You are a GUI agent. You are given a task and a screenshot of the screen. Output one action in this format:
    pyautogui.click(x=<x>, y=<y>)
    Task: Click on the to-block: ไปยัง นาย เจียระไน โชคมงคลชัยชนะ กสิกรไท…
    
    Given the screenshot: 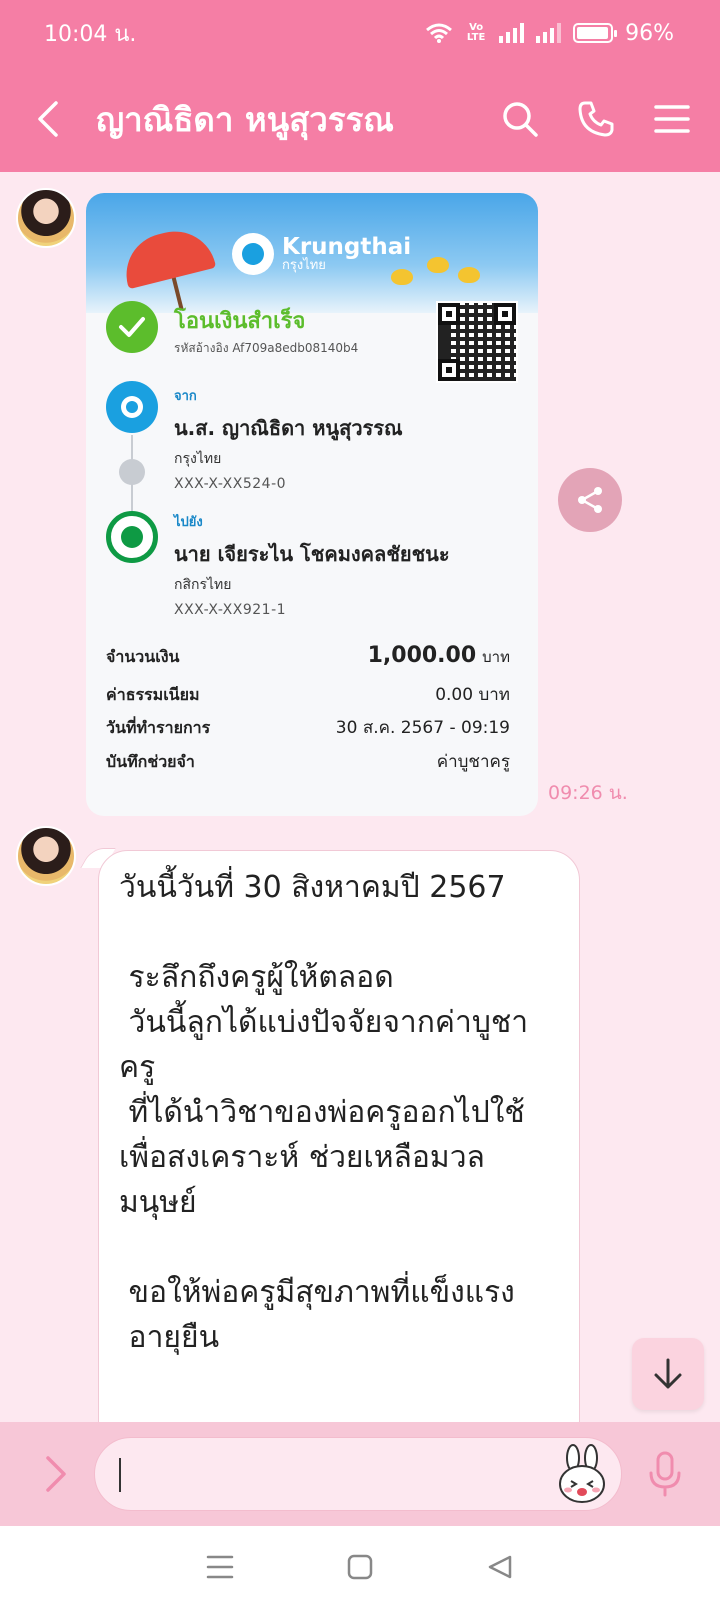 What is the action you would take?
    pyautogui.click(x=312, y=564)
    